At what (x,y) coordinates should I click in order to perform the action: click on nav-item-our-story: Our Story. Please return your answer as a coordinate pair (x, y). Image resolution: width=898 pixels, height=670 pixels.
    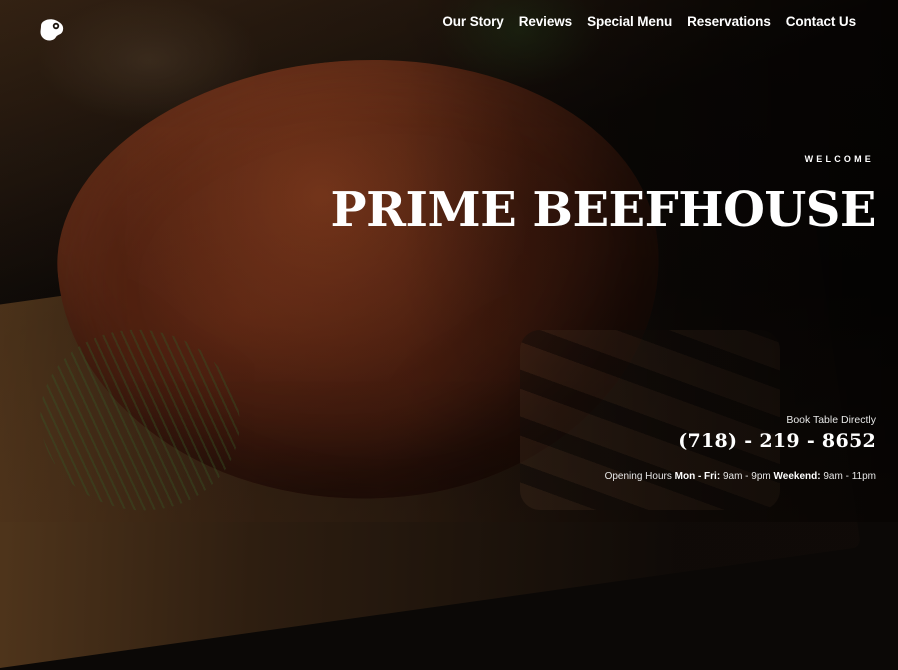
    Looking at the image, I should click on (472, 21).